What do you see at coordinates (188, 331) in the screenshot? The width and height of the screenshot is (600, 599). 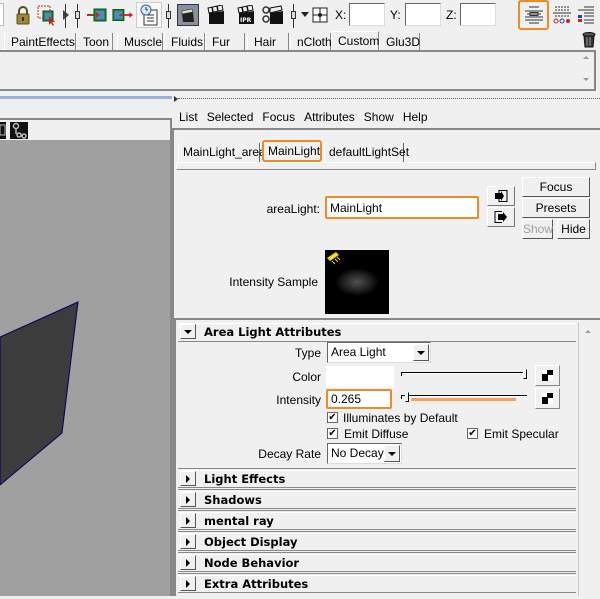 I see `collapse-toggle` at bounding box center [188, 331].